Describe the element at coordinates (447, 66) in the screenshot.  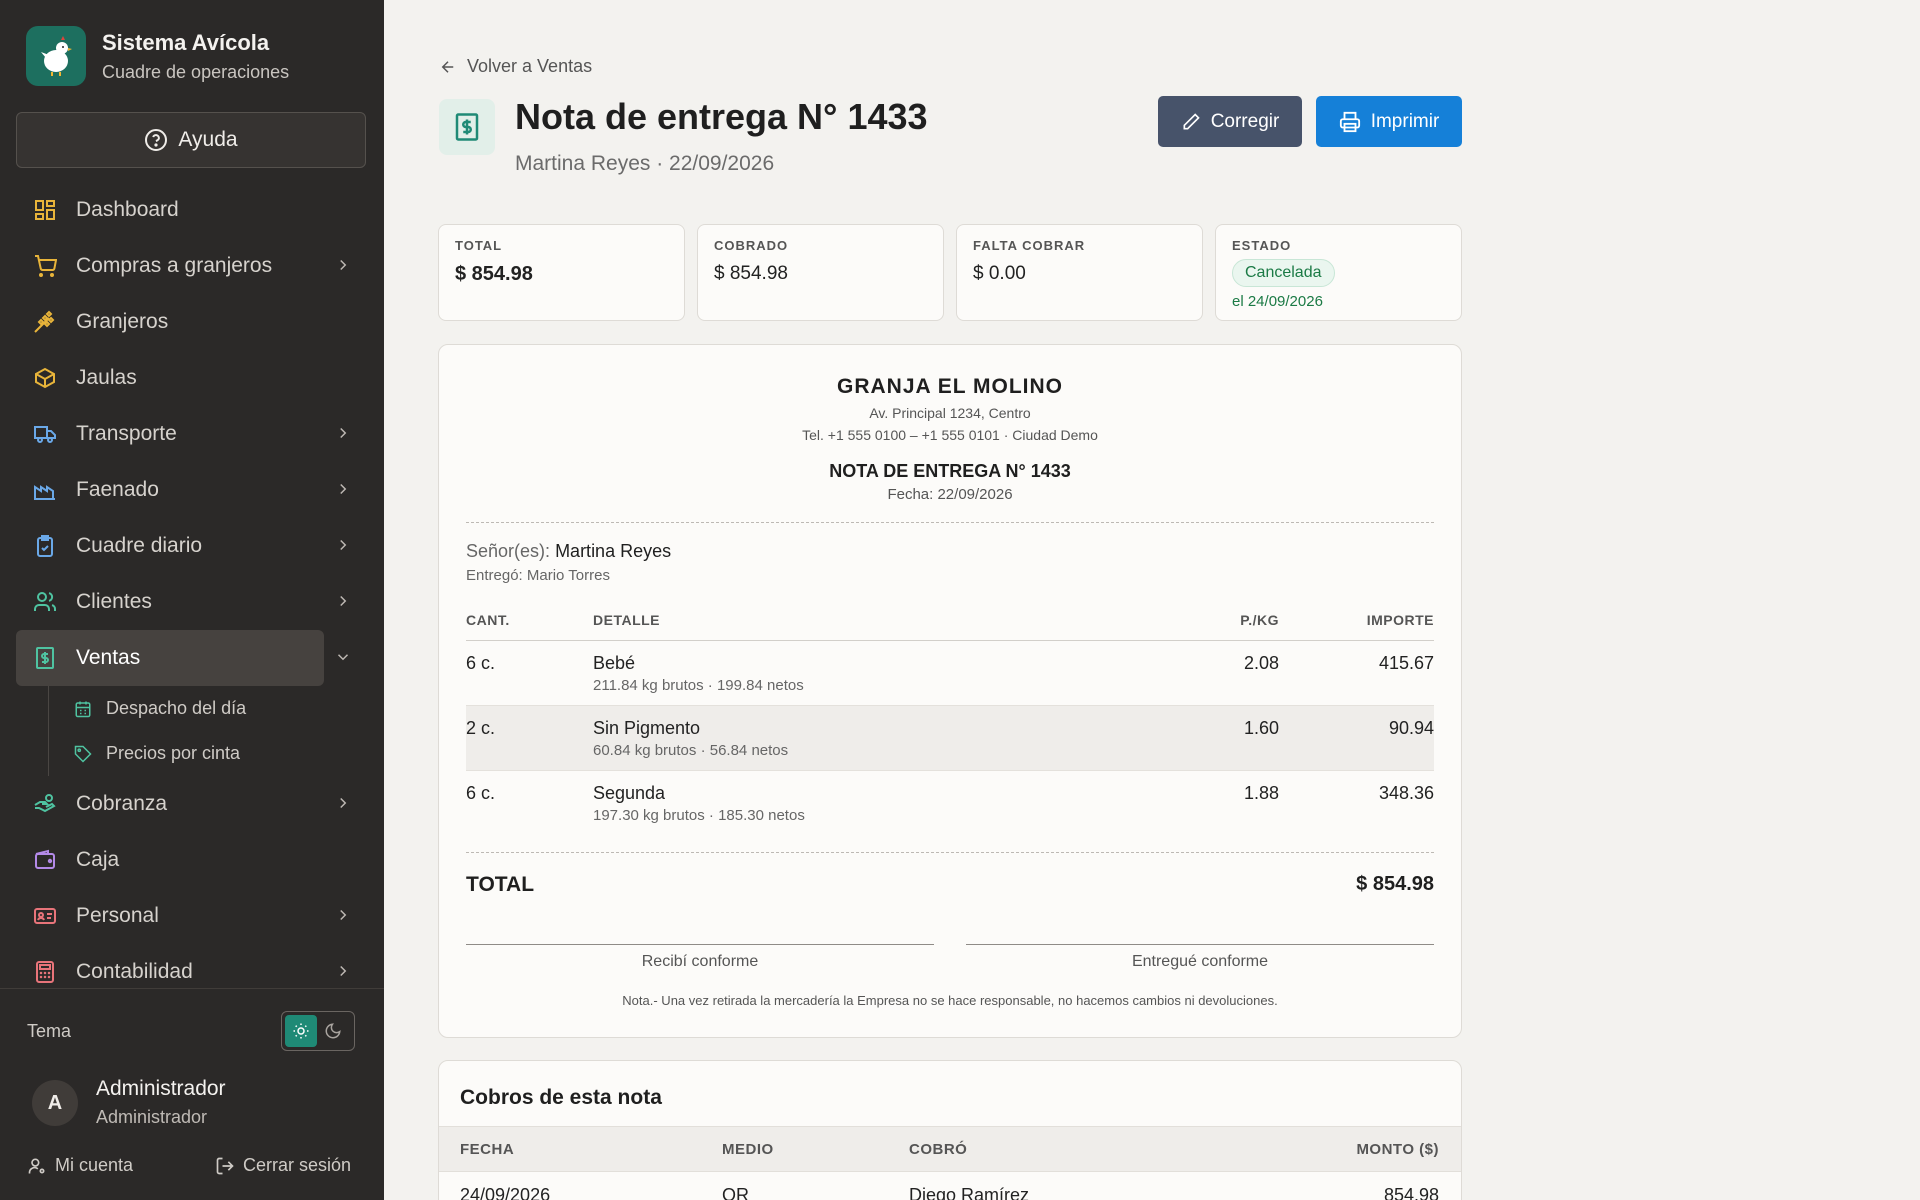
I see `arrow-left-icon` at that location.